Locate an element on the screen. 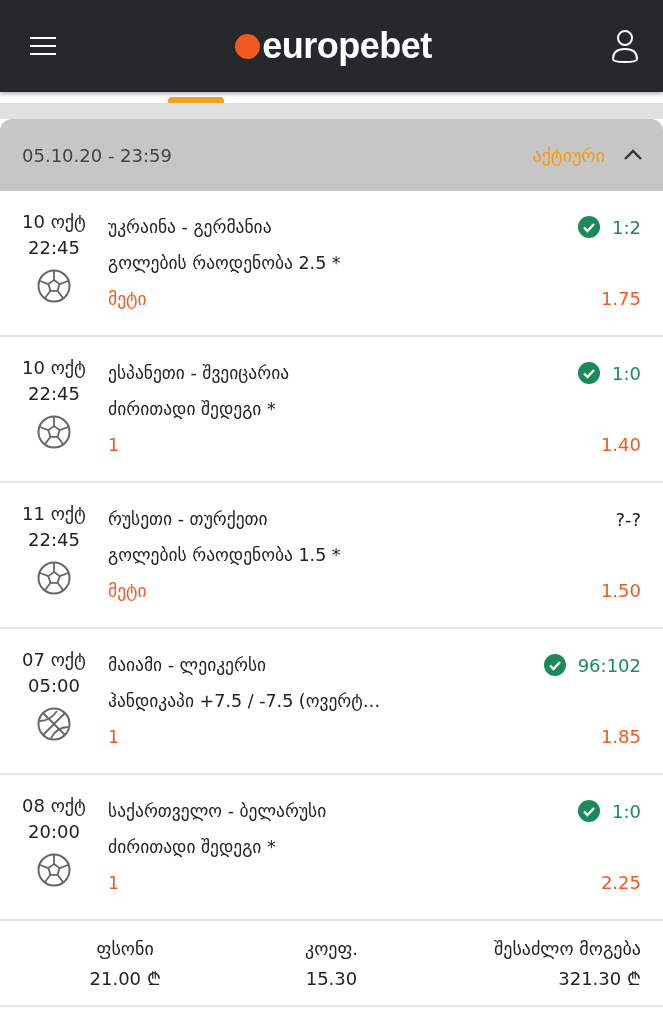 The width and height of the screenshot is (663, 1024). bet-date: 11 ოქტ is located at coordinates (54, 514).